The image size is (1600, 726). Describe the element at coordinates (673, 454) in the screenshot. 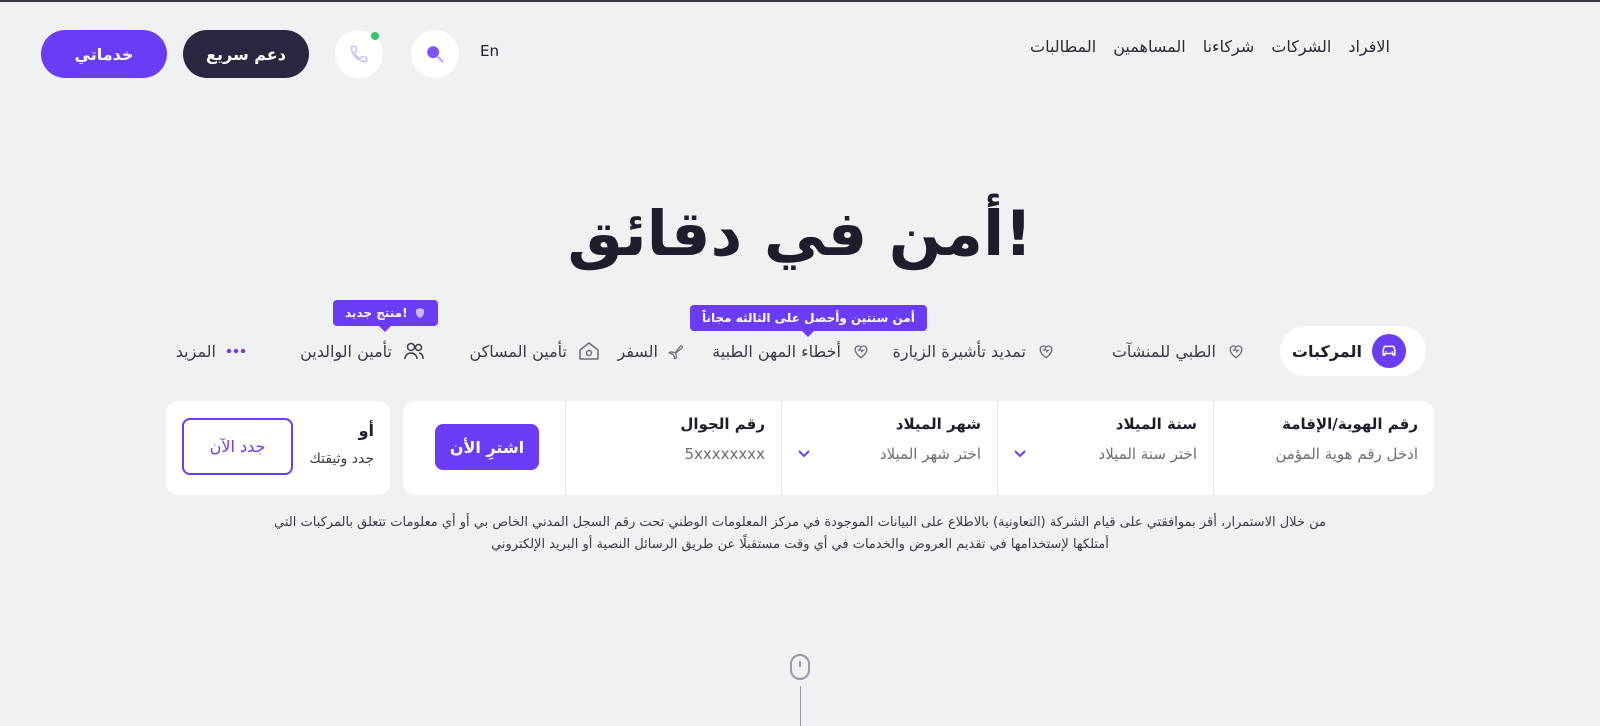

I see `mobile-input: 5xxxxxxxx` at that location.